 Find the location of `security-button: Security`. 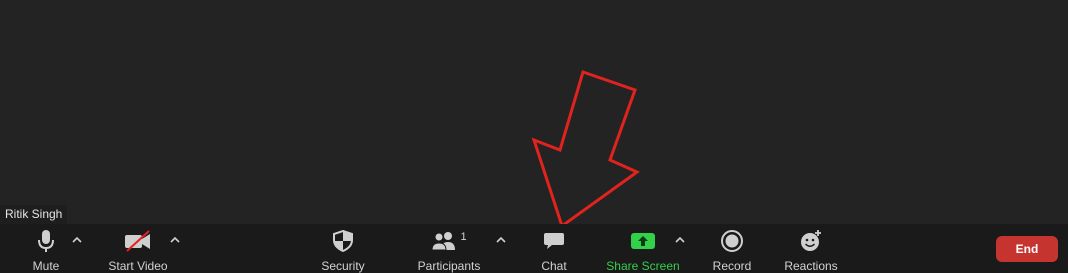

security-button: Security is located at coordinates (343, 248).